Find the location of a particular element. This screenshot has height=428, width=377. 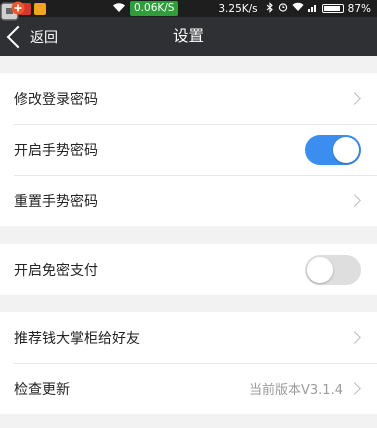

row-label: 重置手势密码 is located at coordinates (56, 201).